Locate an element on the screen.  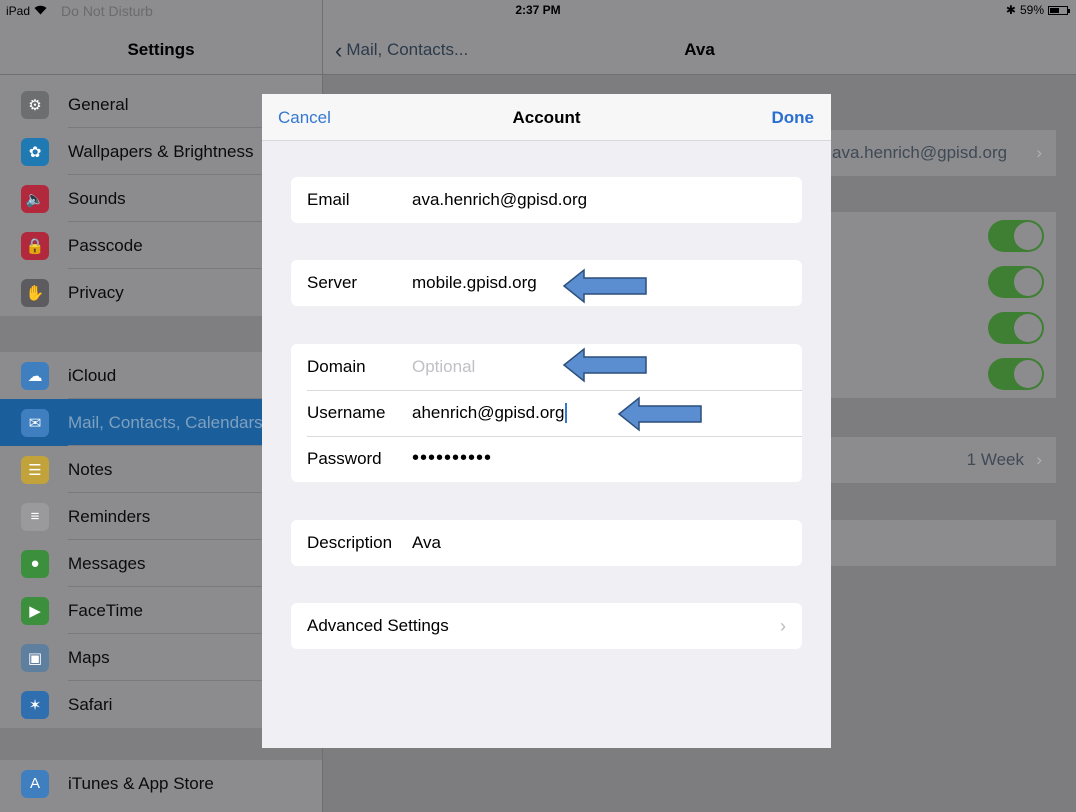
email-group: Email ava.henrich@gpisd.org is located at coordinates (546, 200).